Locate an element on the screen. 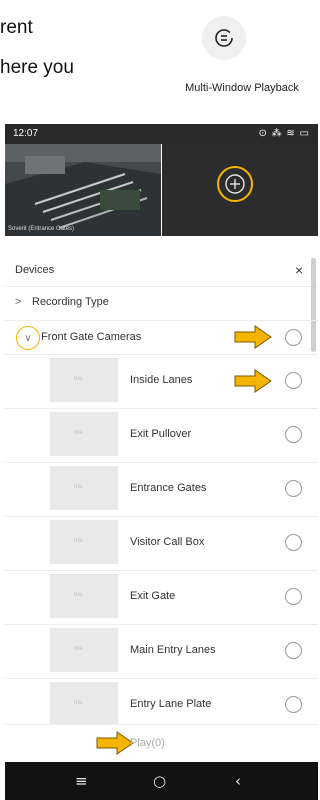  devices-title: Devices is located at coordinates (35, 270).